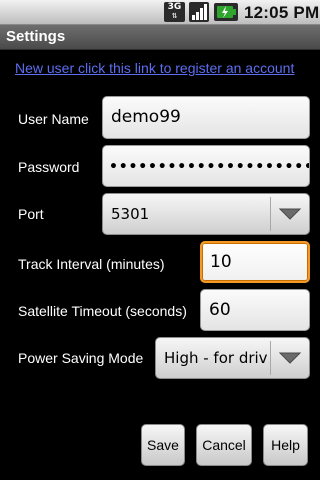  What do you see at coordinates (199, 12) in the screenshot?
I see `signal-strength-icon` at bounding box center [199, 12].